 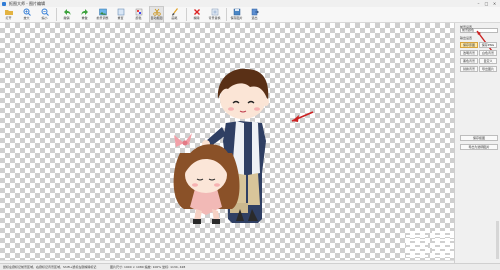 I want to click on white-bg-button: 白色背景, so click(x=488, y=53).